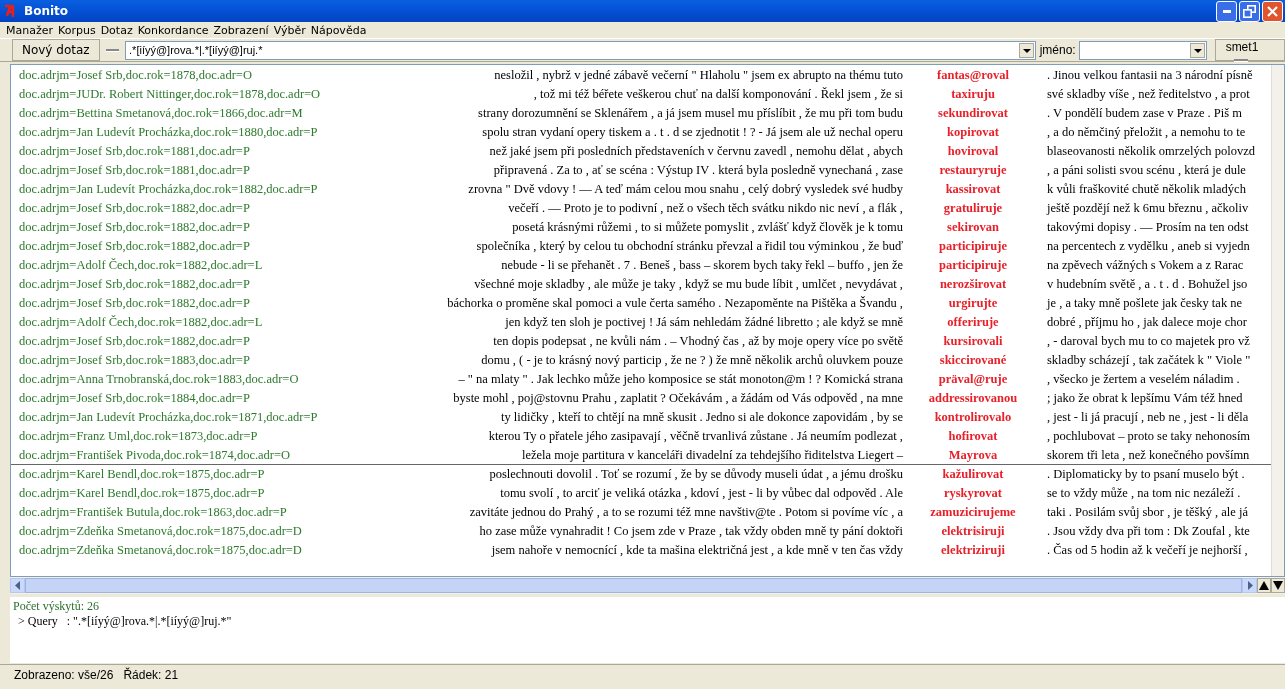  I want to click on minimize-icon, so click(1226, 11).